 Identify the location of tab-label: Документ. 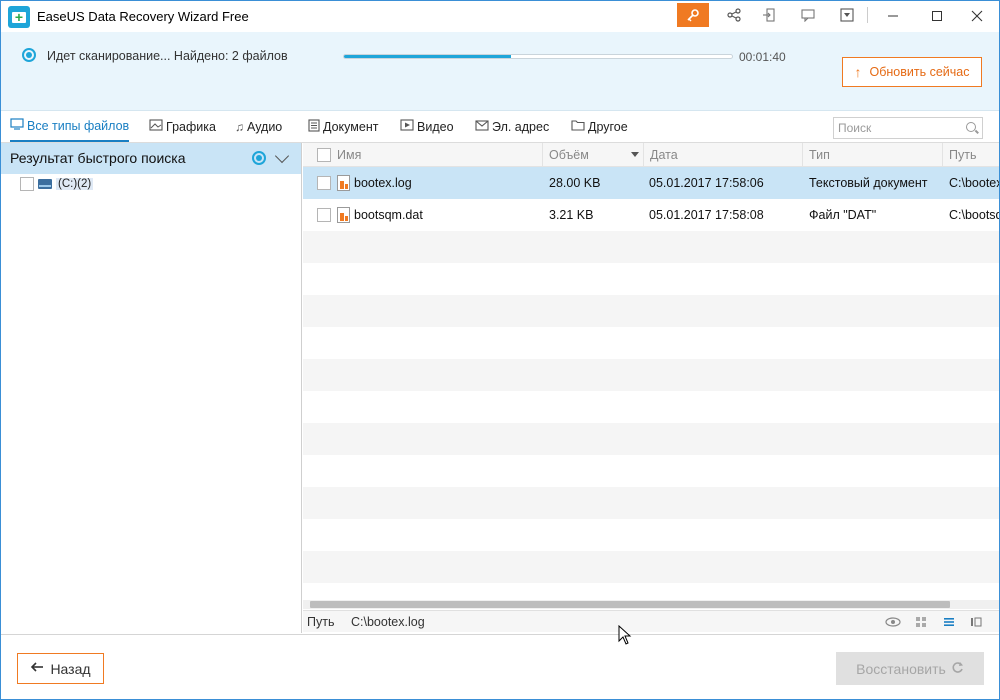
(351, 126).